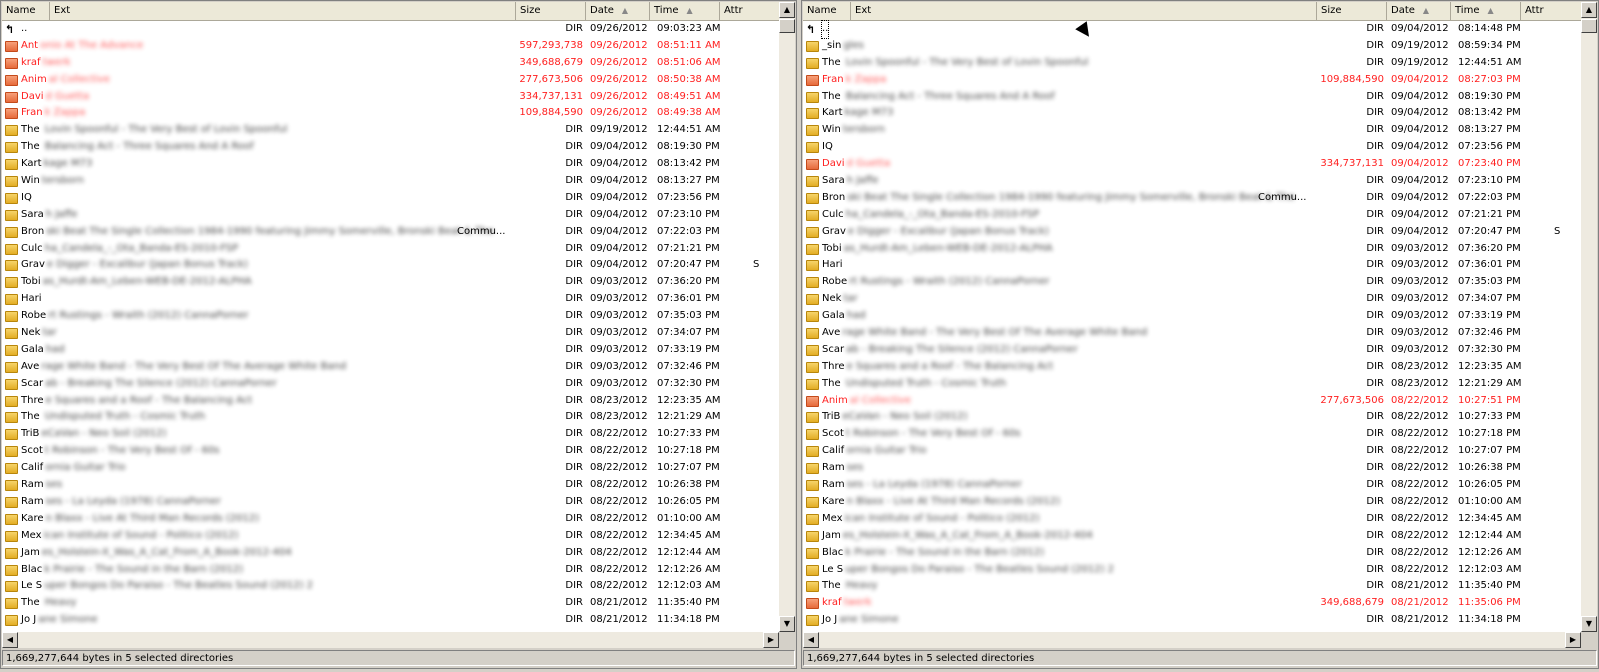  I want to click on left-vertical-scrollbar: ▲ ▼, so click(787, 317).